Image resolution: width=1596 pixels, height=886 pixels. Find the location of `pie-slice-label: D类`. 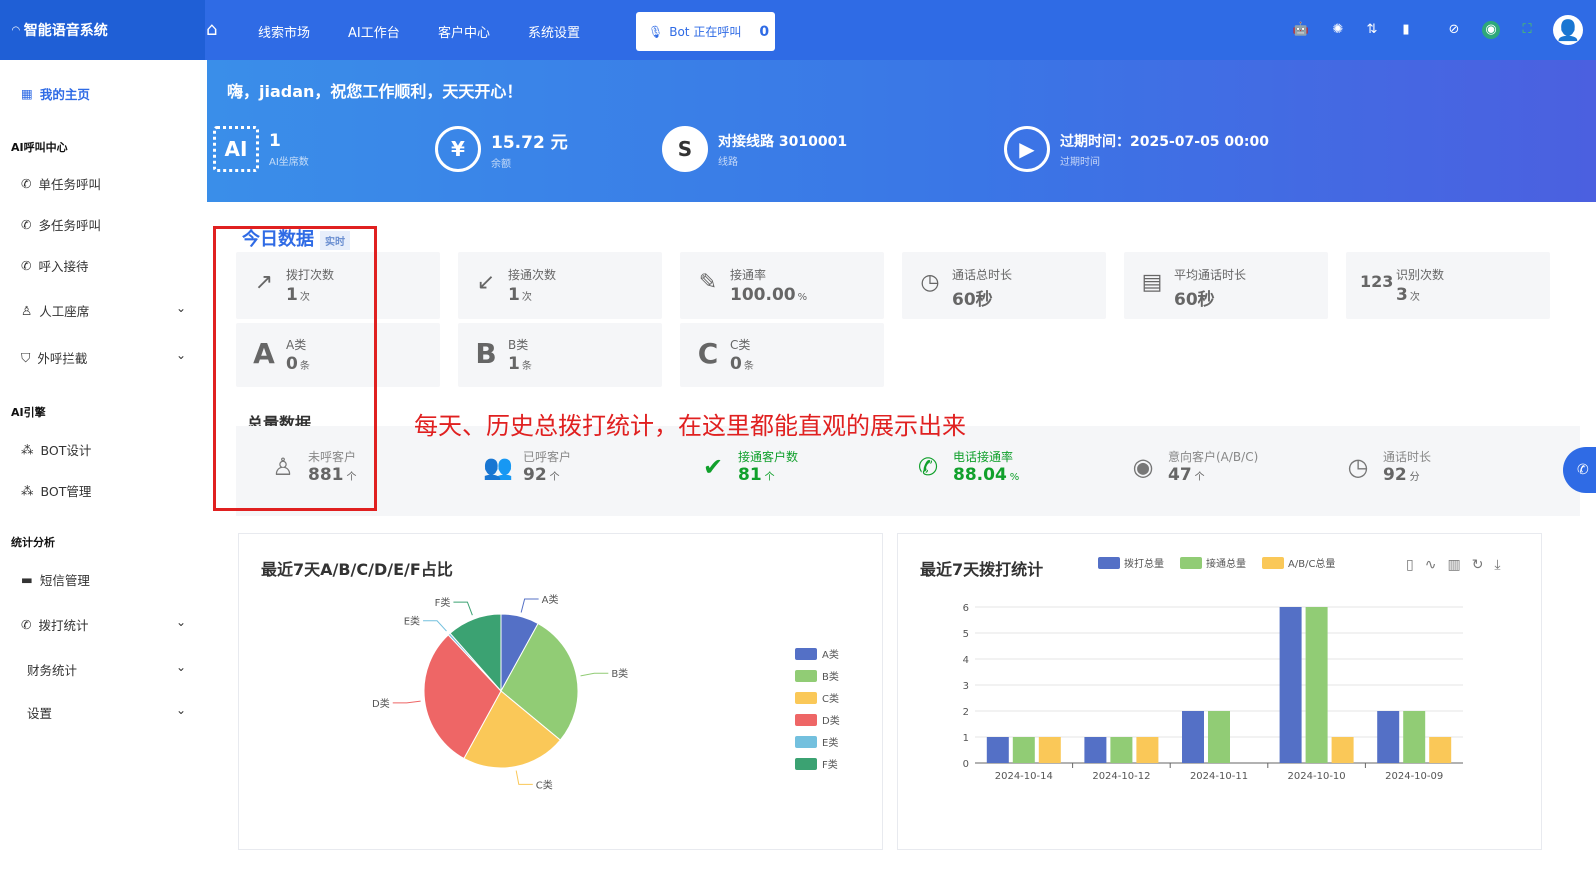

pie-slice-label: D类 is located at coordinates (381, 703).